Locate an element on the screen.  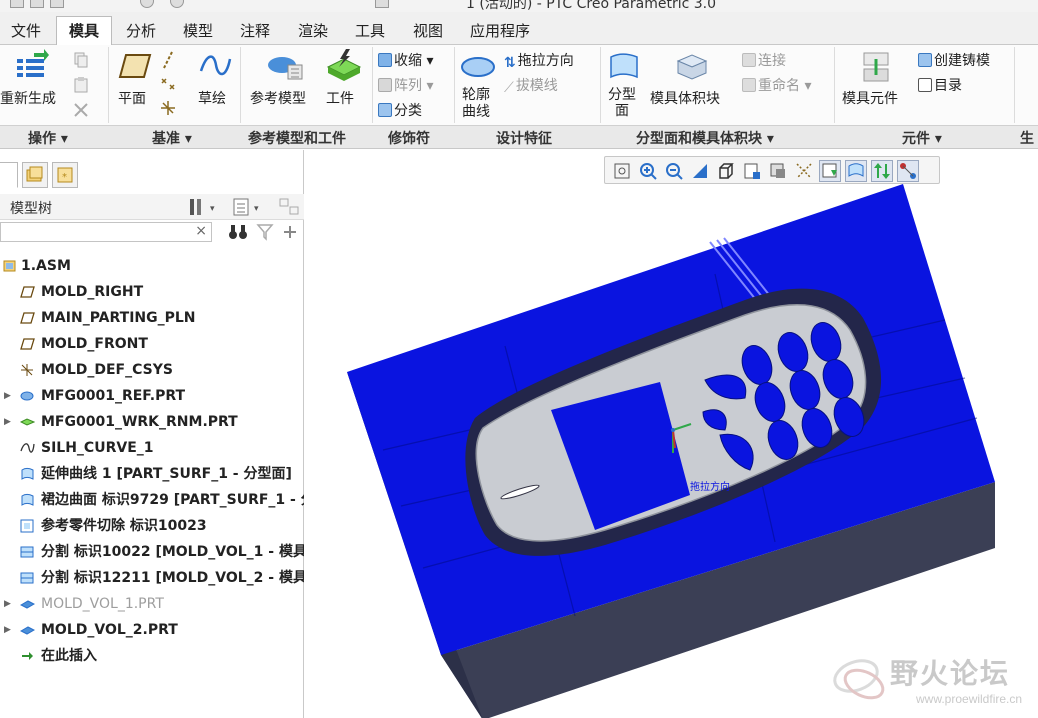
shrink-button: 收缩 ▾ is located at coordinates (405, 60).